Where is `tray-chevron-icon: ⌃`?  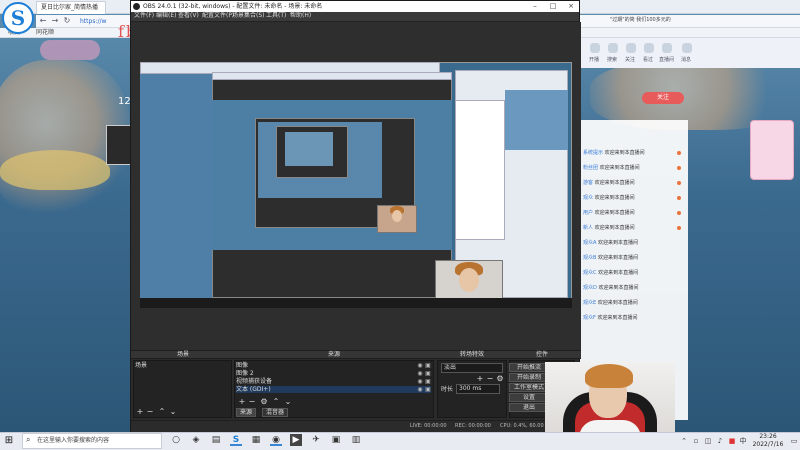 tray-chevron-icon: ⌃ is located at coordinates (684, 441).